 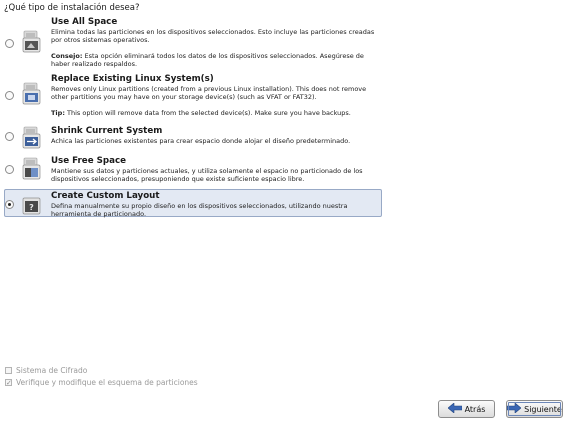 What do you see at coordinates (514, 408) in the screenshot?
I see `arrow-right-icon` at bounding box center [514, 408].